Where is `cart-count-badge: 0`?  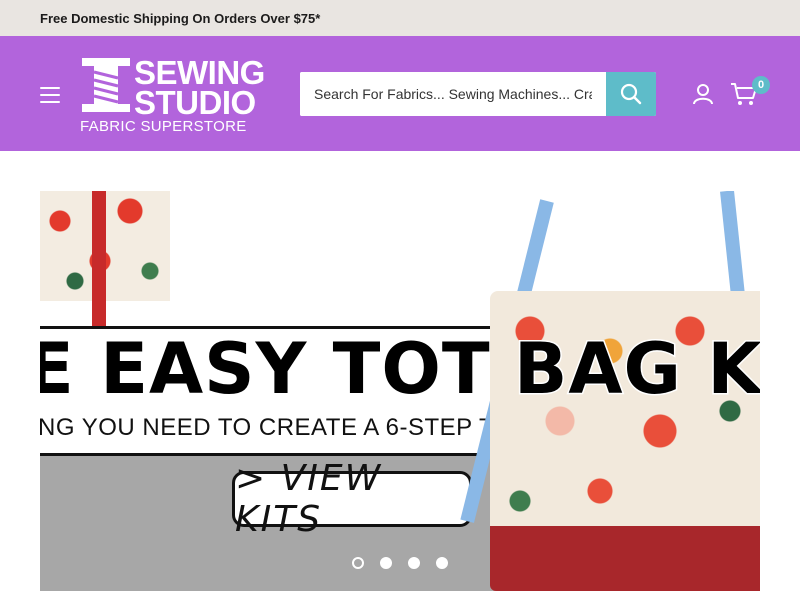 cart-count-badge: 0 is located at coordinates (761, 85).